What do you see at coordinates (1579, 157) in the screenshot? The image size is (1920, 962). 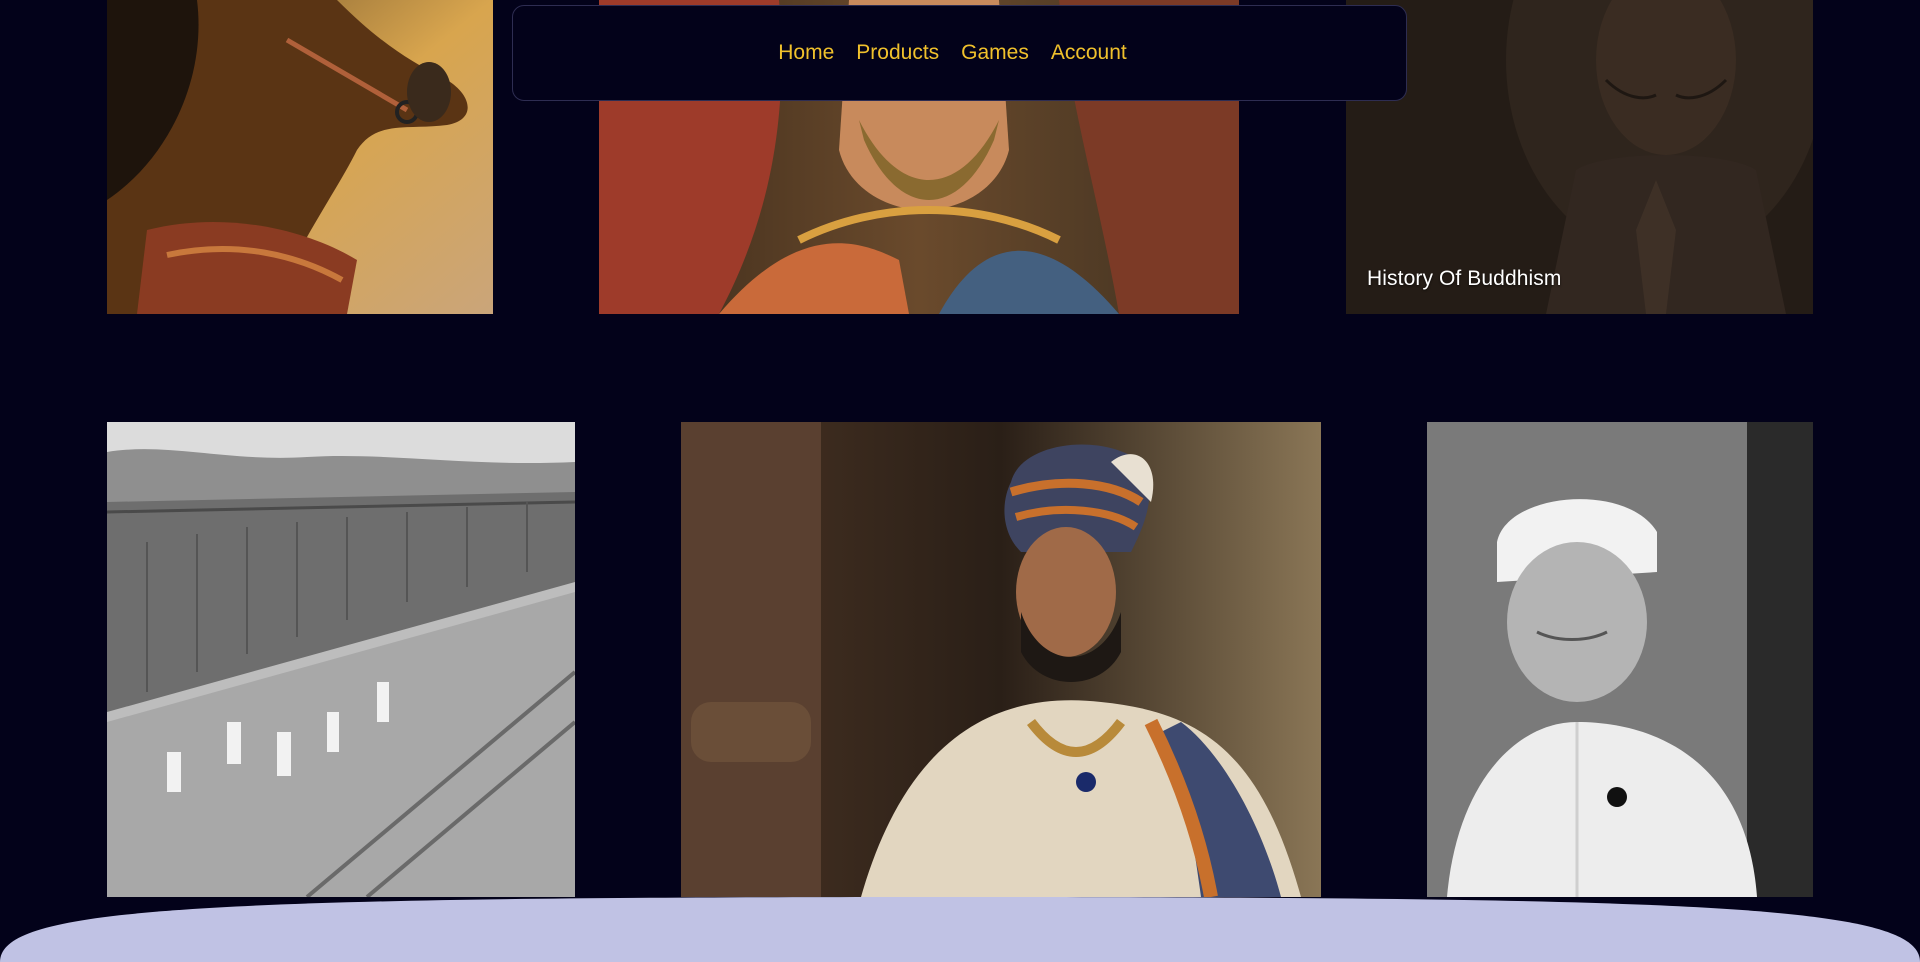 I see `tile-history-of-buddhism: History Of Buddhism` at bounding box center [1579, 157].